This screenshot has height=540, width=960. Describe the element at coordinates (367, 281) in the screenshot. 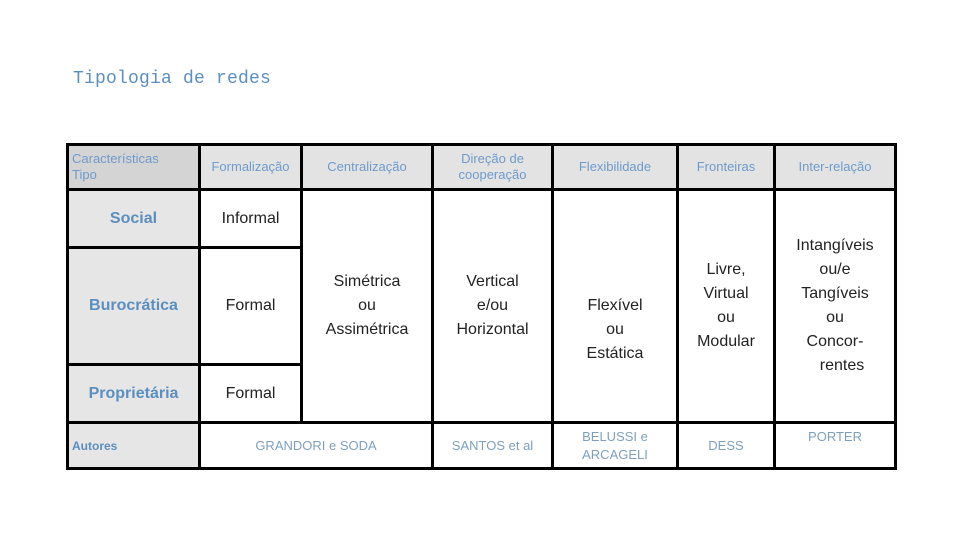

I see `line: Simétrica` at that location.